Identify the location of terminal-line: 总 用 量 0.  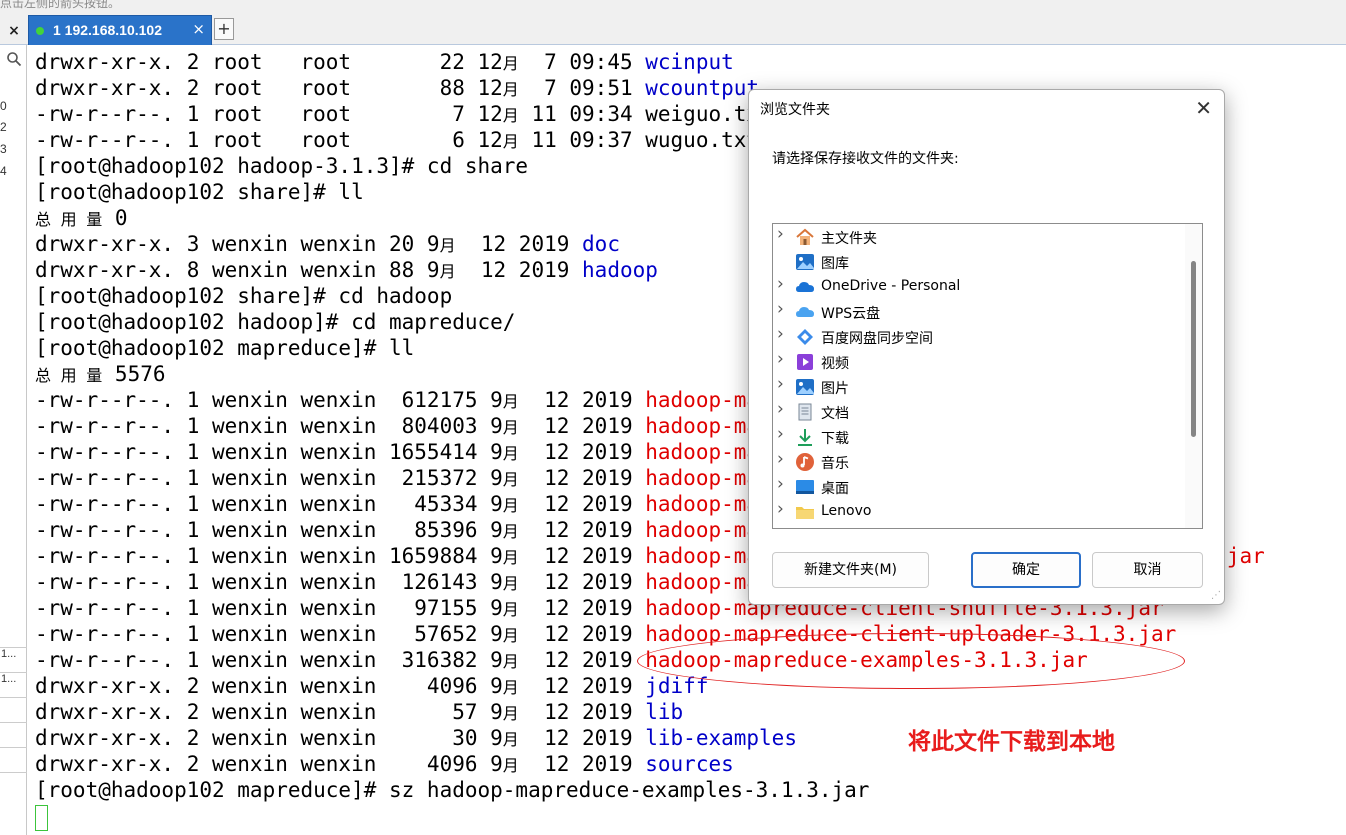
(81, 218).